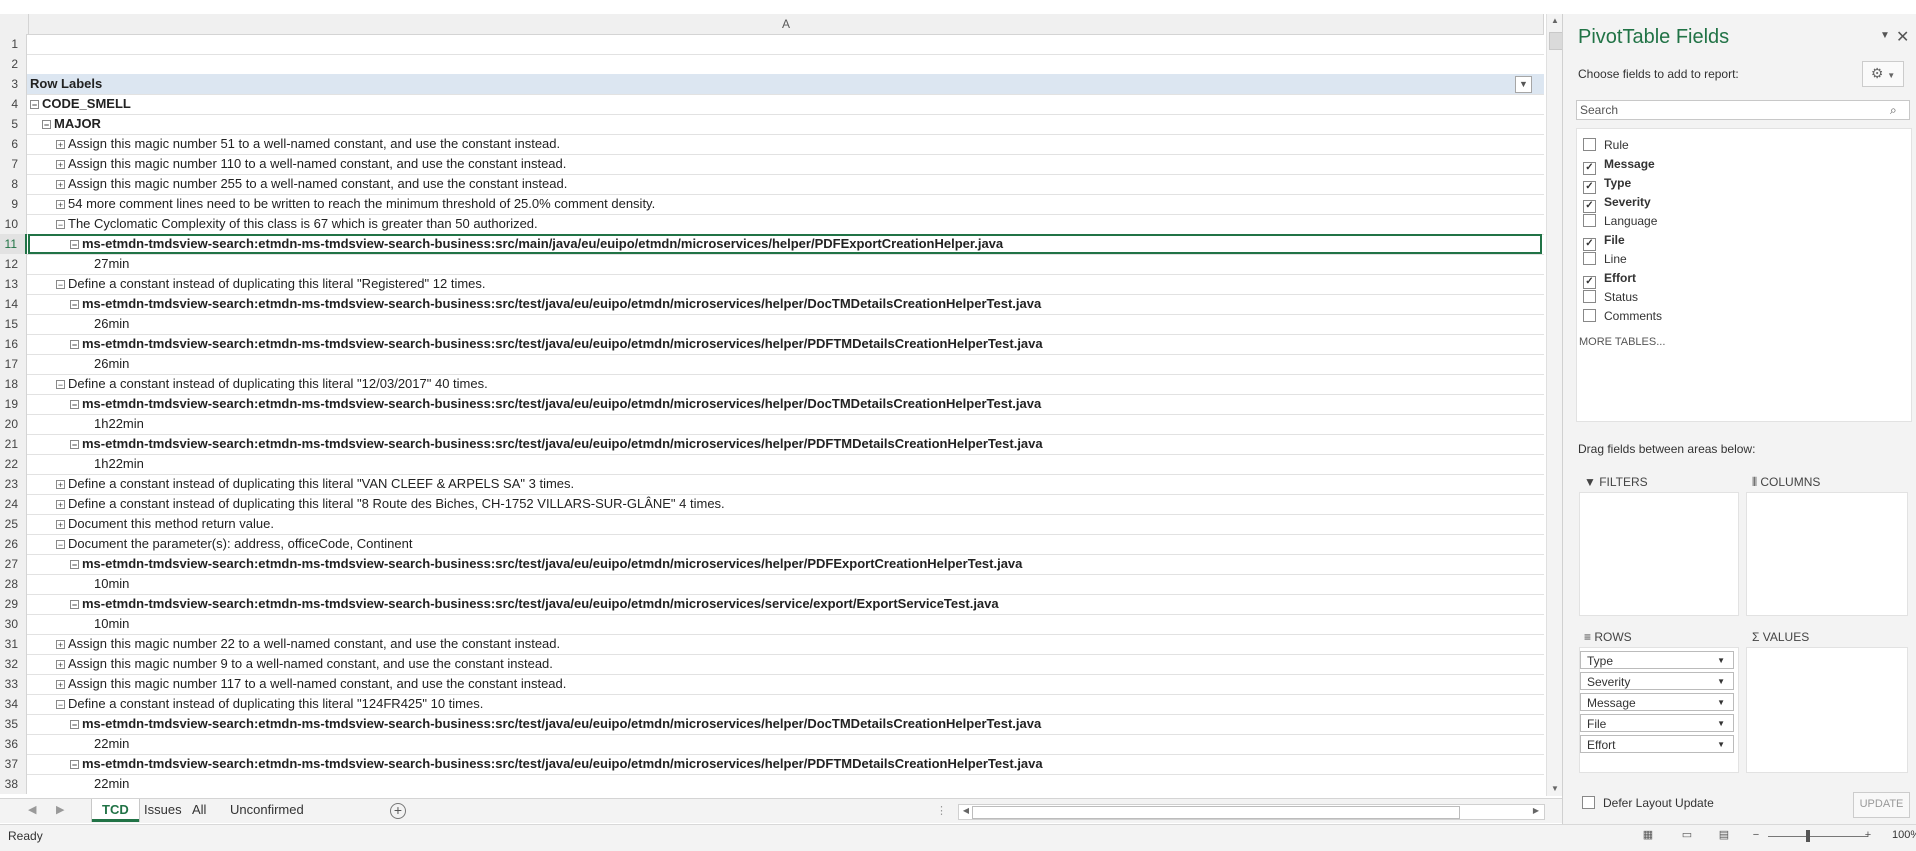 The width and height of the screenshot is (1916, 851). I want to click on add-sheet-icon: +, so click(398, 811).